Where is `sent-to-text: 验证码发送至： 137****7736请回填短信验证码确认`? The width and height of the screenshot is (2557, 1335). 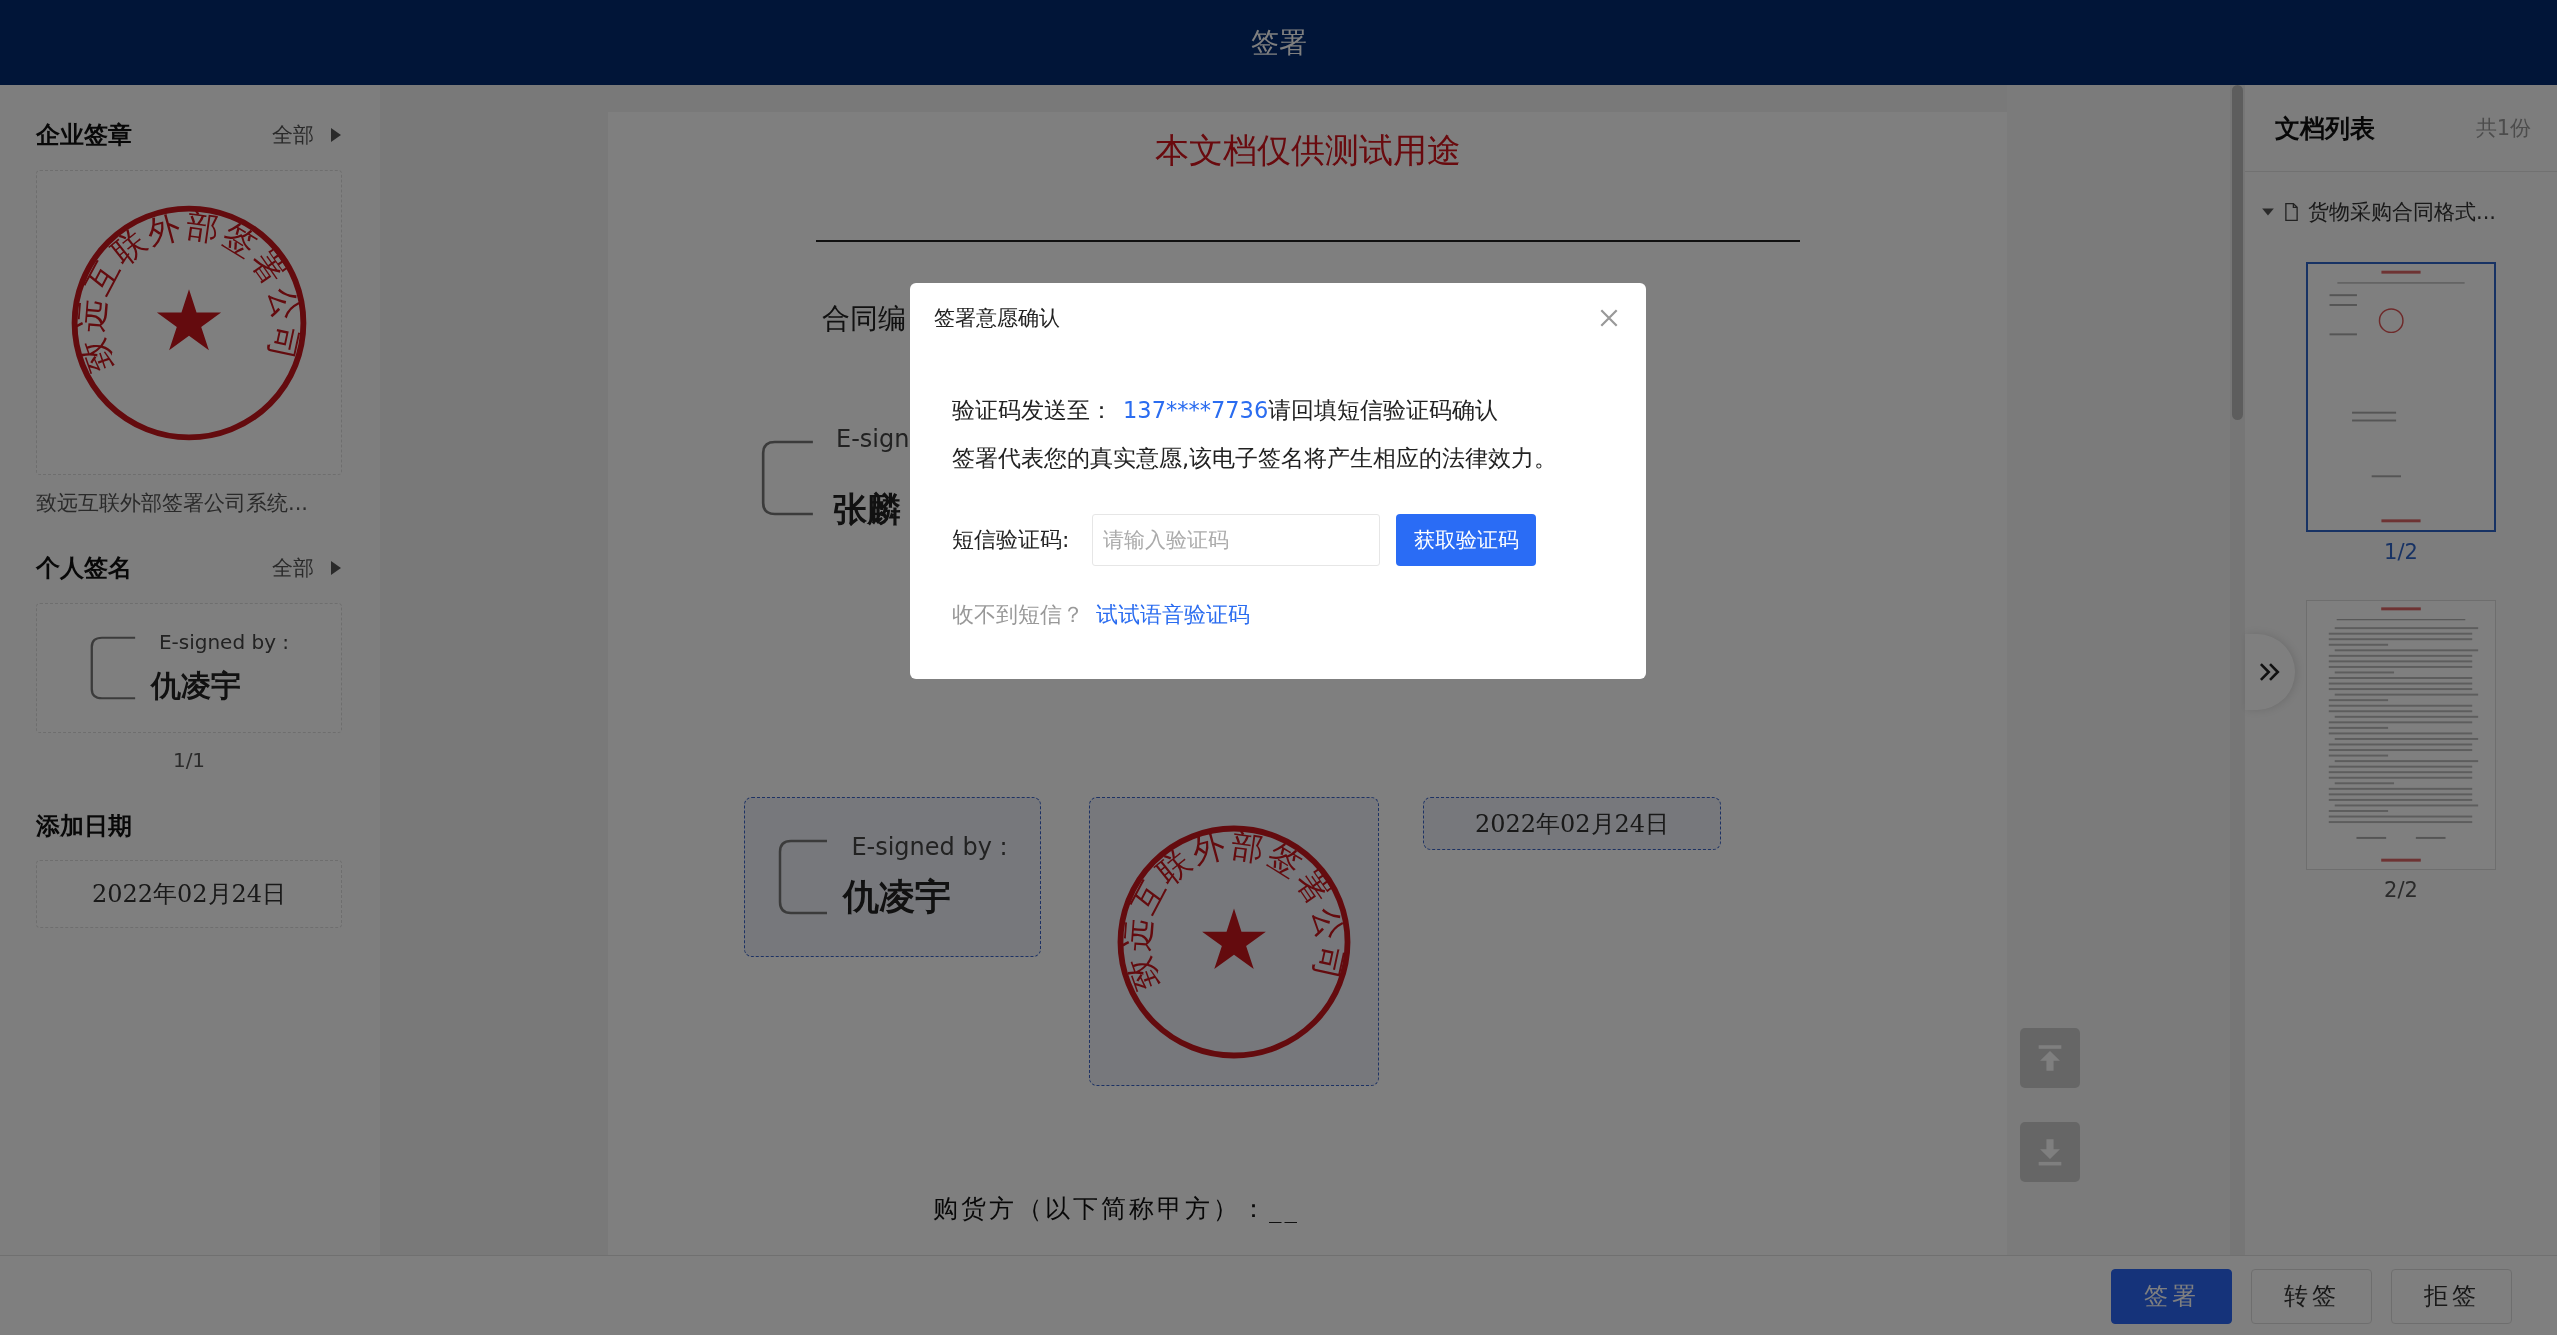
sent-to-text: 验证码发送至： 137****7736请回填短信验证码确认 is located at coordinates (1226, 410).